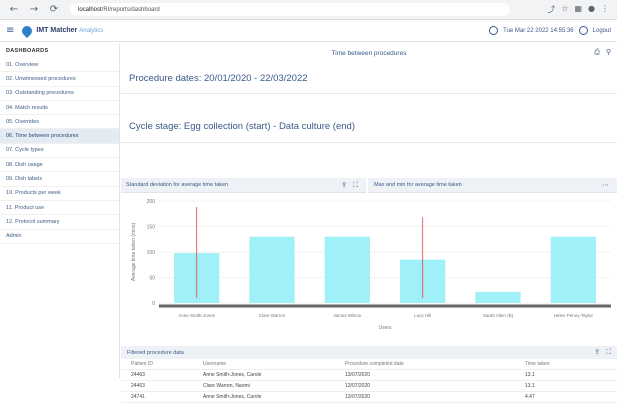  Describe the element at coordinates (90, 9) in the screenshot. I see `url-host: localhost` at that location.